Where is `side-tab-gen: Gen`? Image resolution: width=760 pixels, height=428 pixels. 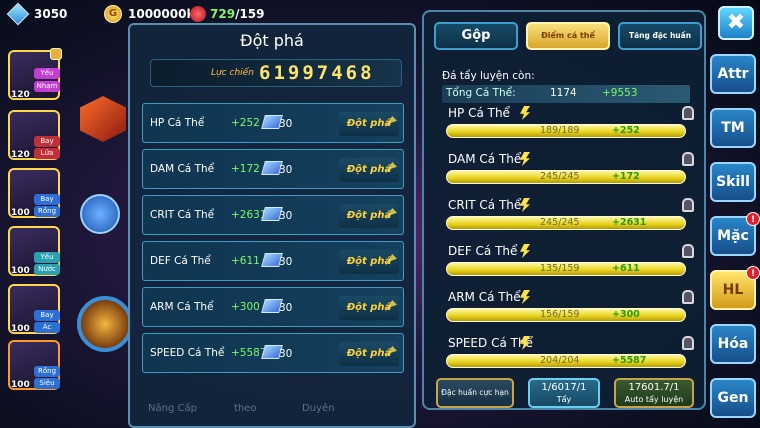
side-tab-gen: Gen is located at coordinates (733, 398).